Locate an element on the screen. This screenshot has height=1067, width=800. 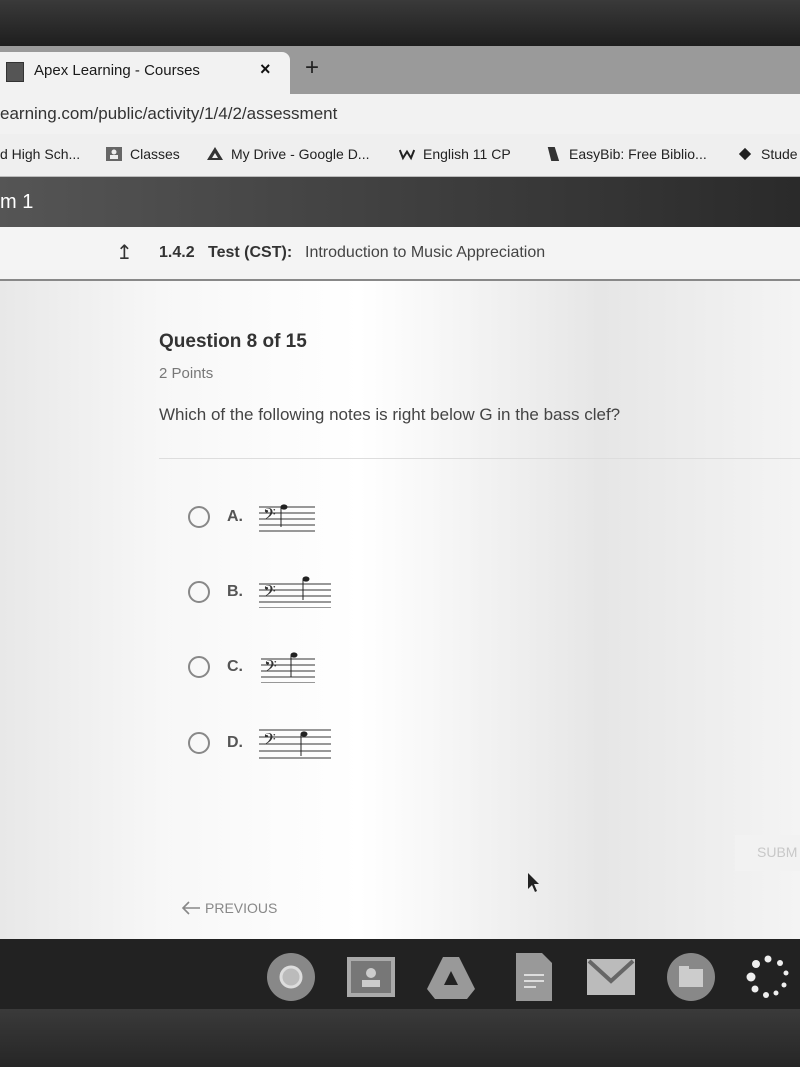
answer-option-a: A. 𝄢 is located at coordinates (254, 517).